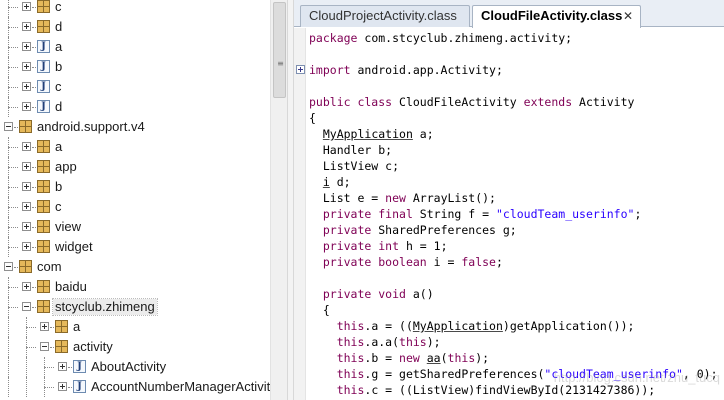 The height and width of the screenshot is (400, 724). What do you see at coordinates (279, 50) in the screenshot?
I see `tree-scroll-thumb: ≡` at bounding box center [279, 50].